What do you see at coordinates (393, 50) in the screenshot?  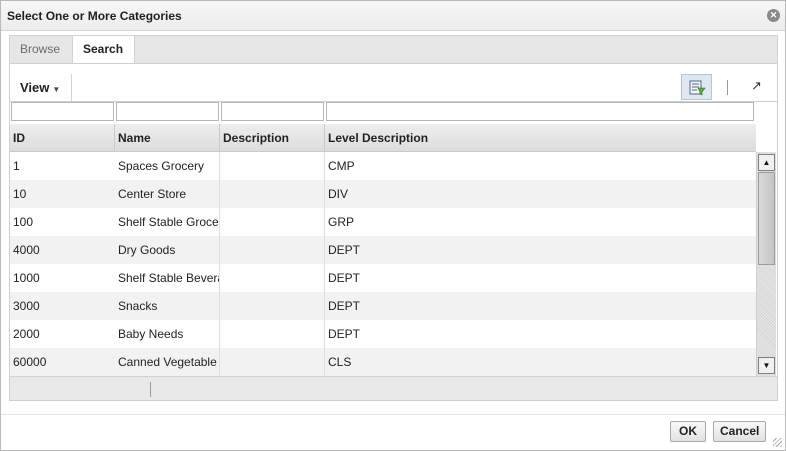 I see `tab-bar: Browse Search` at bounding box center [393, 50].